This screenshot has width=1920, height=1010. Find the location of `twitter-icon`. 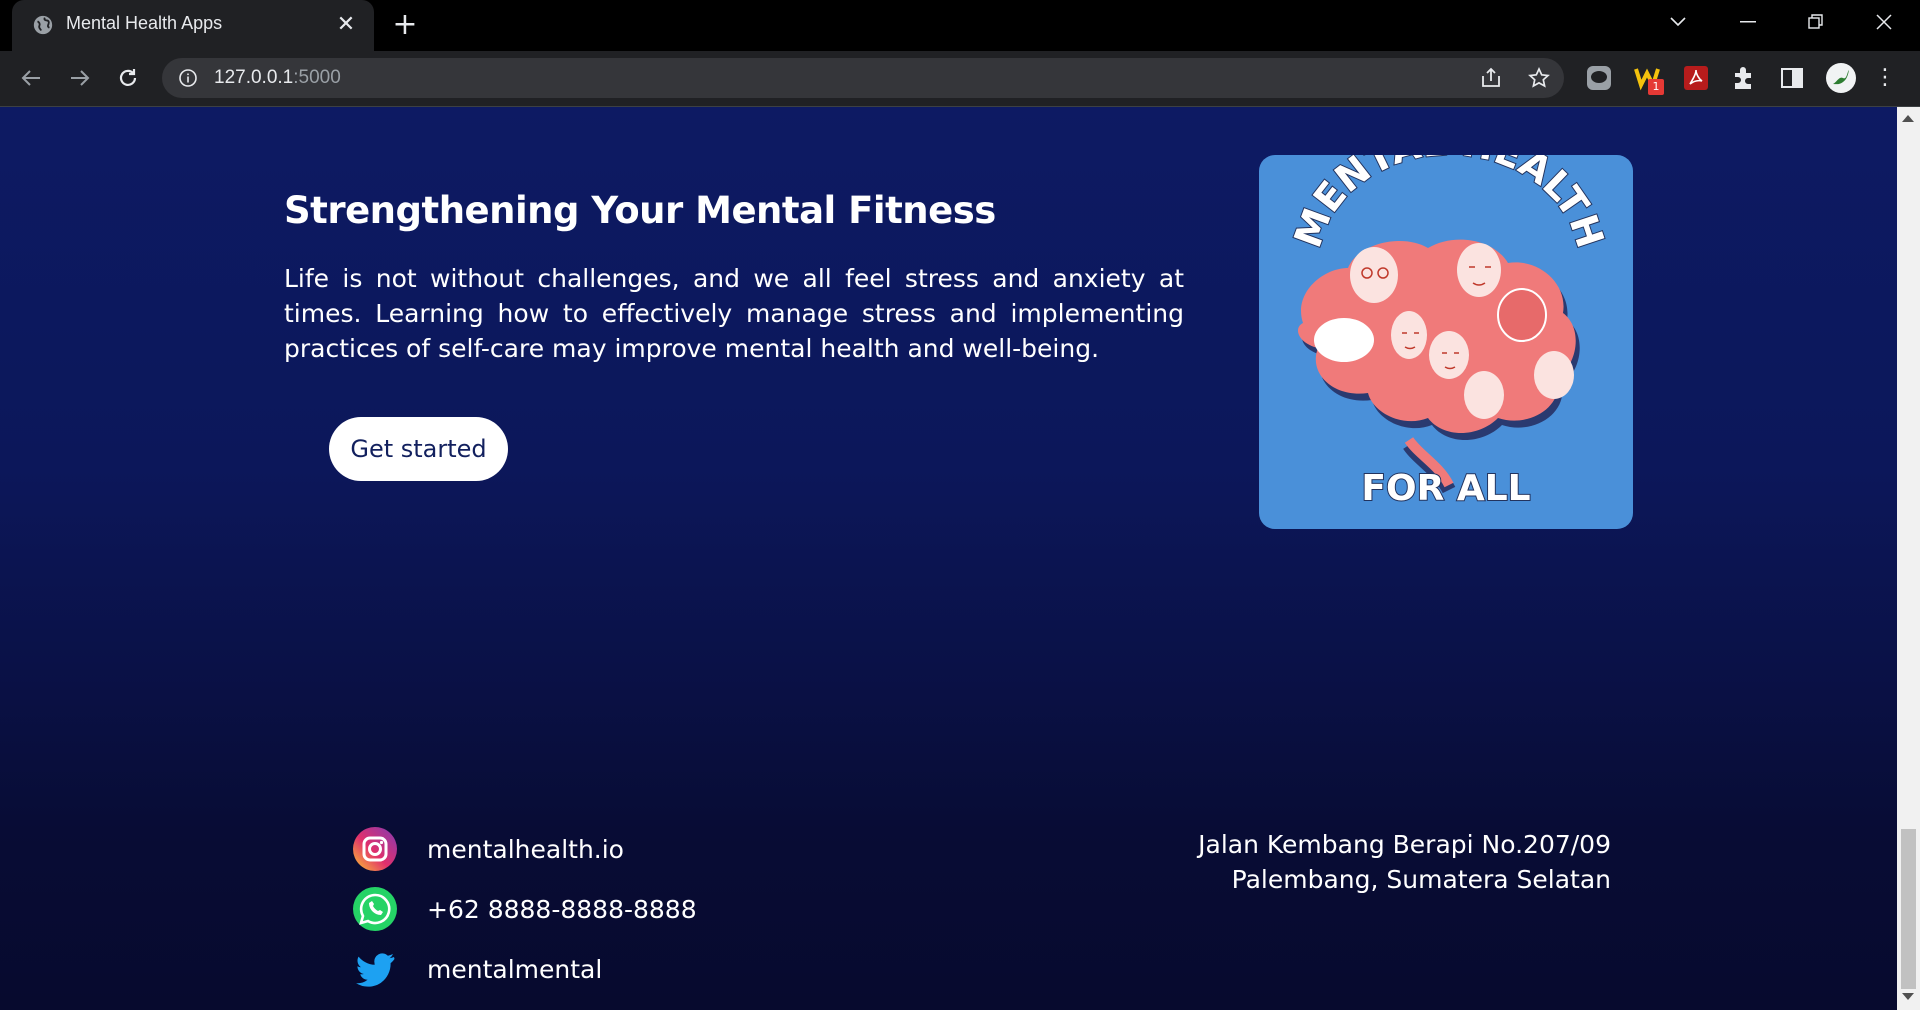

twitter-icon is located at coordinates (375, 970).